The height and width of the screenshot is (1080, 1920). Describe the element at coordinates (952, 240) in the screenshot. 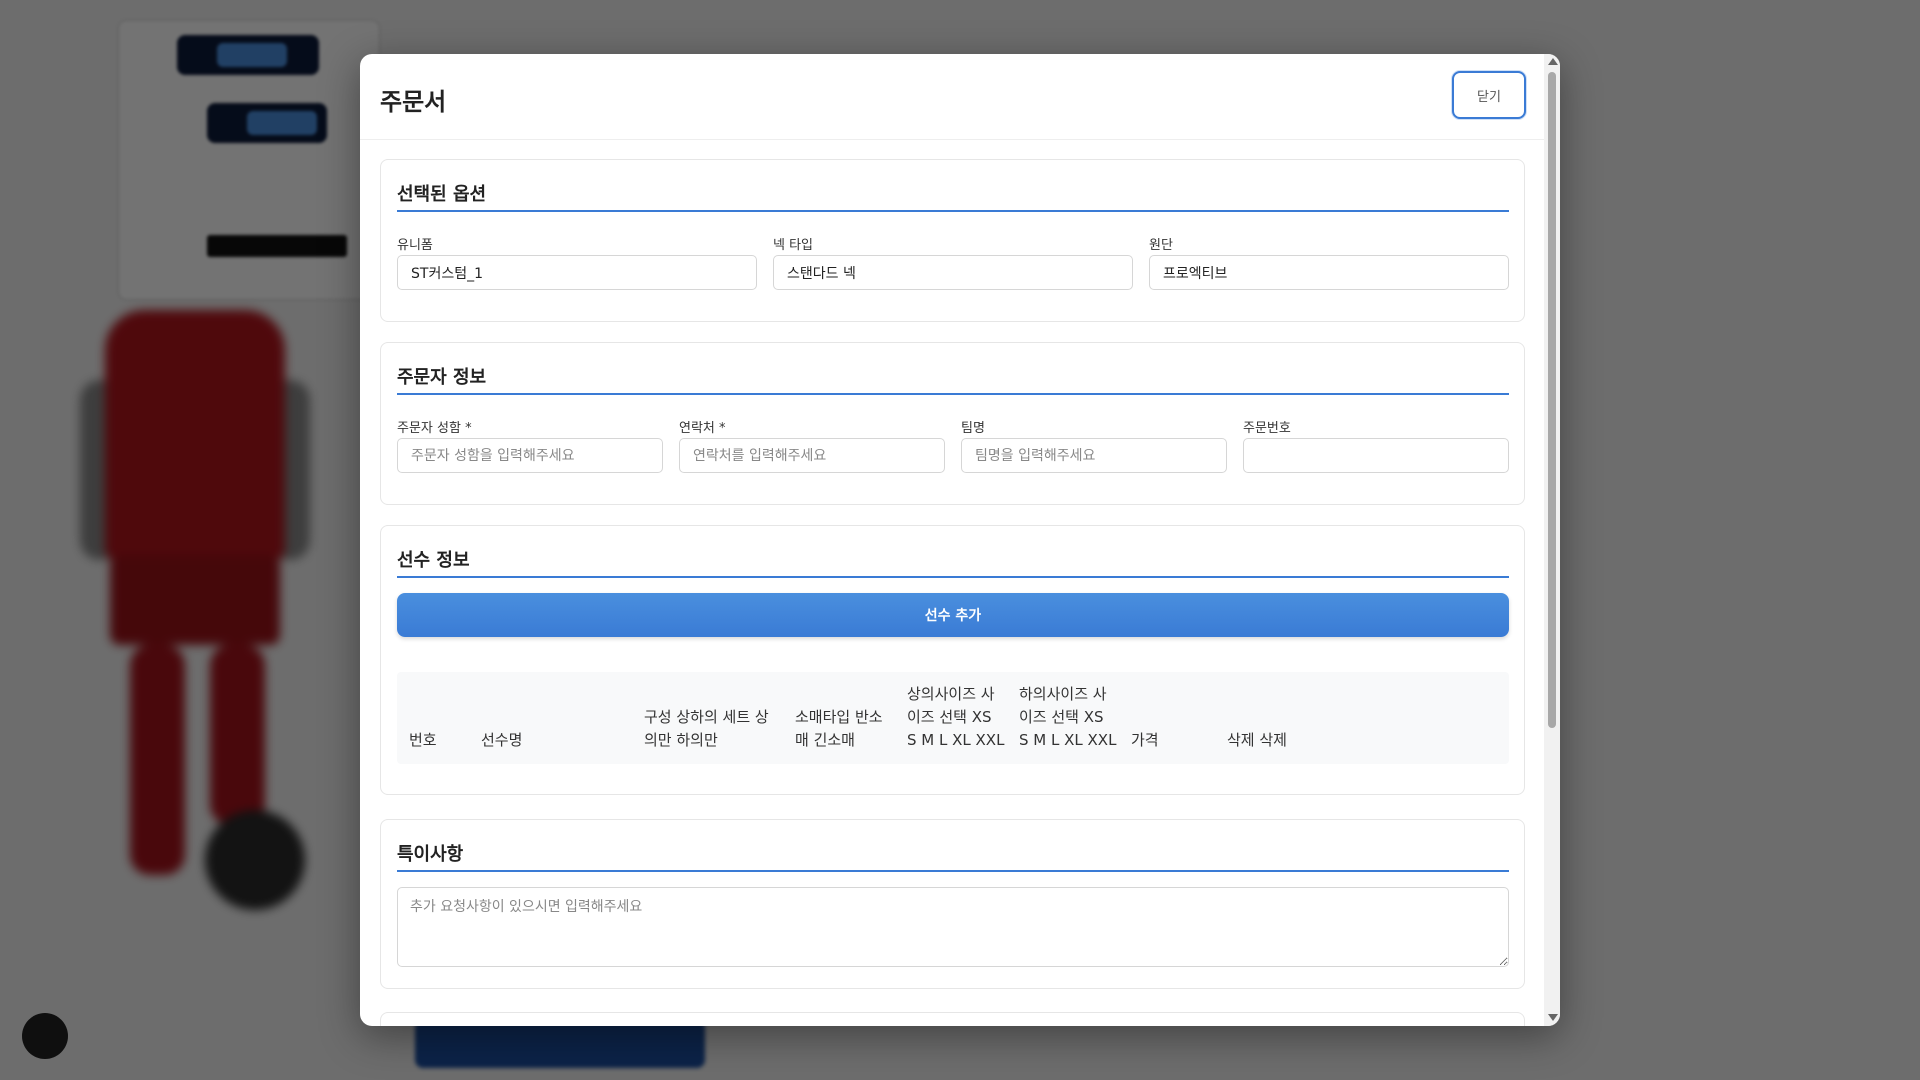

I see `selected-options-section: 선택된 옵션 유니폼 넥 타입 원단` at that location.